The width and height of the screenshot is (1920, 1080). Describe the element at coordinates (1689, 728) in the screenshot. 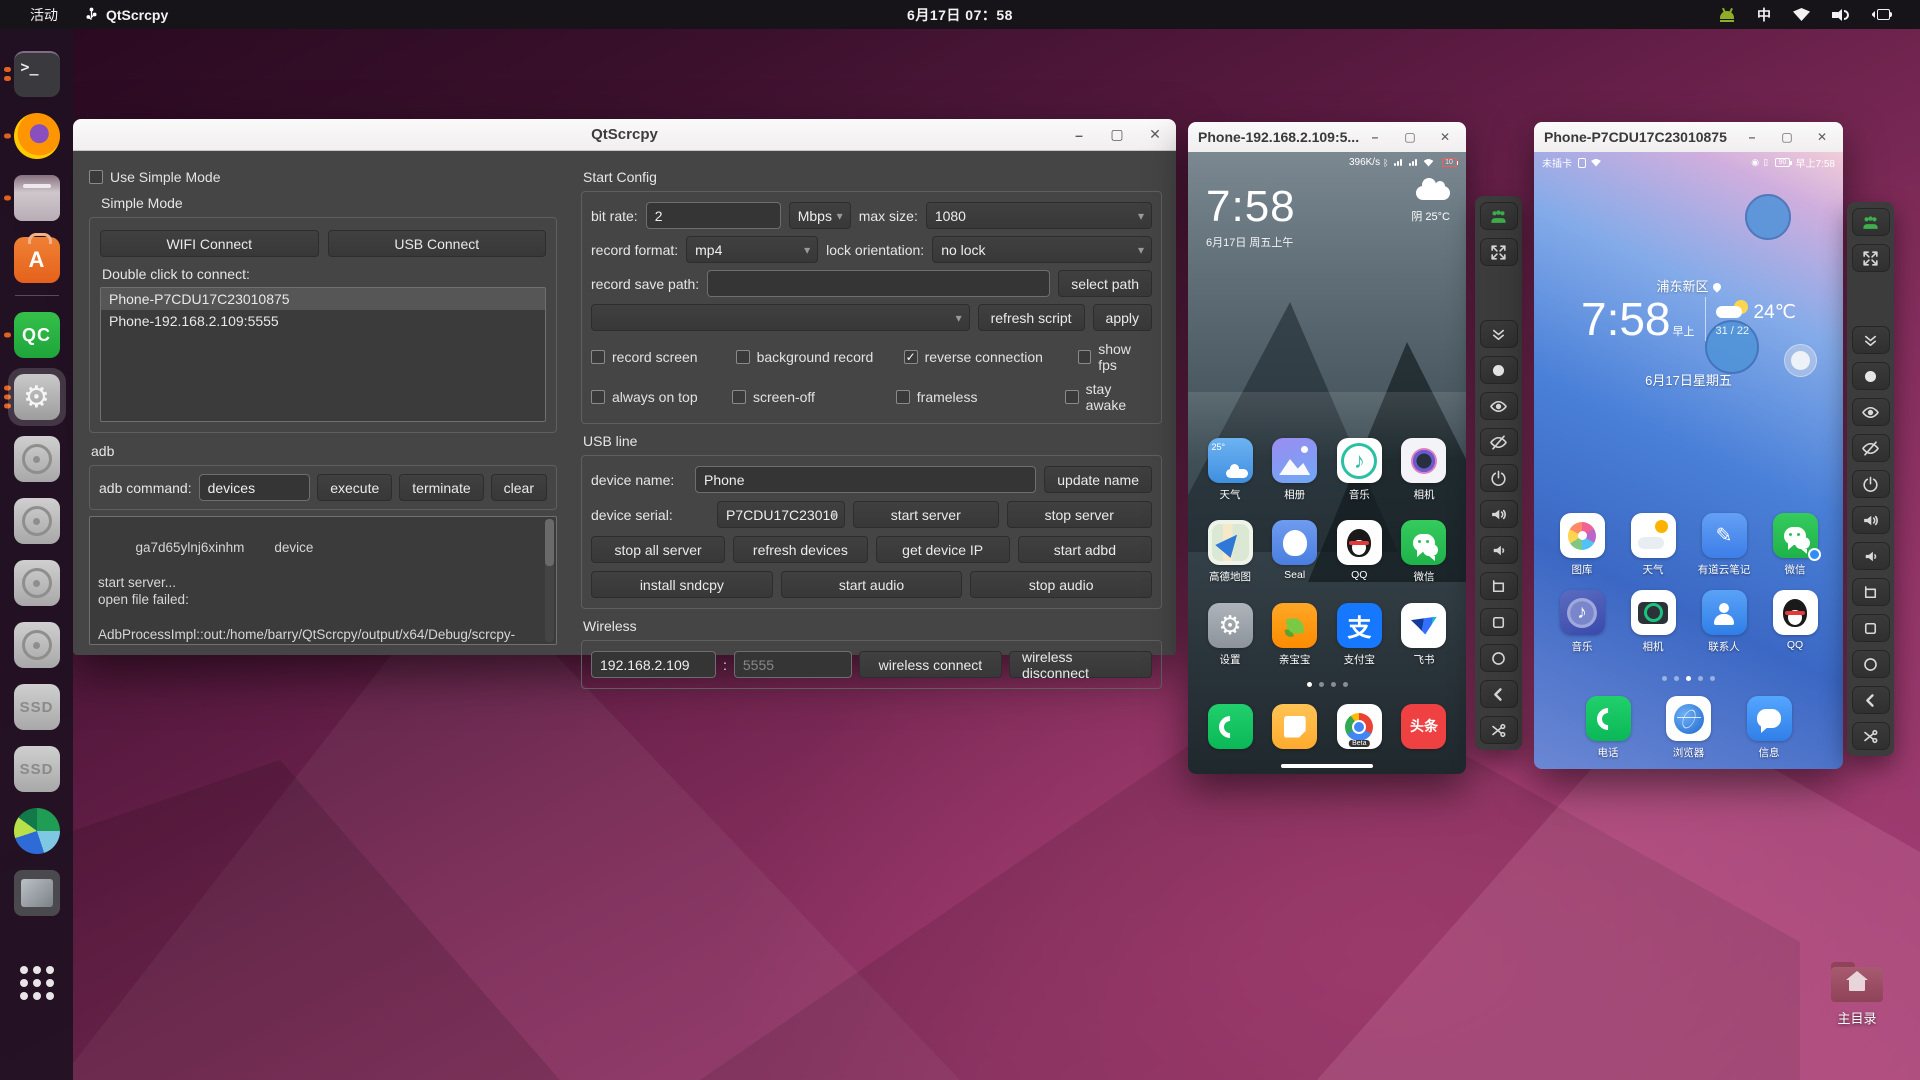

I see `dock-app-browser: 浏览器` at that location.